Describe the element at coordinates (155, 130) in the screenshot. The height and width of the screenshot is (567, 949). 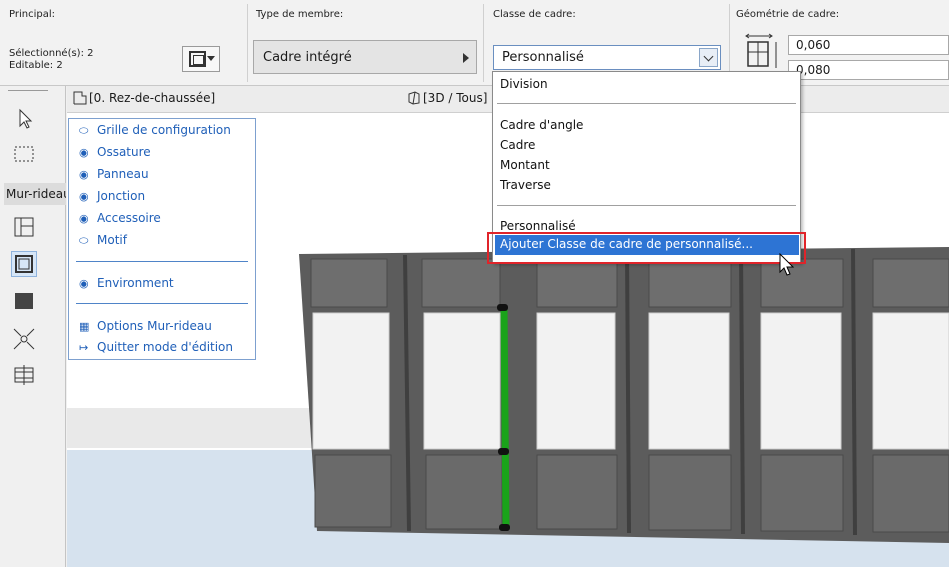
I see `nav-item-grid: ⬭ Grille de configuration` at that location.